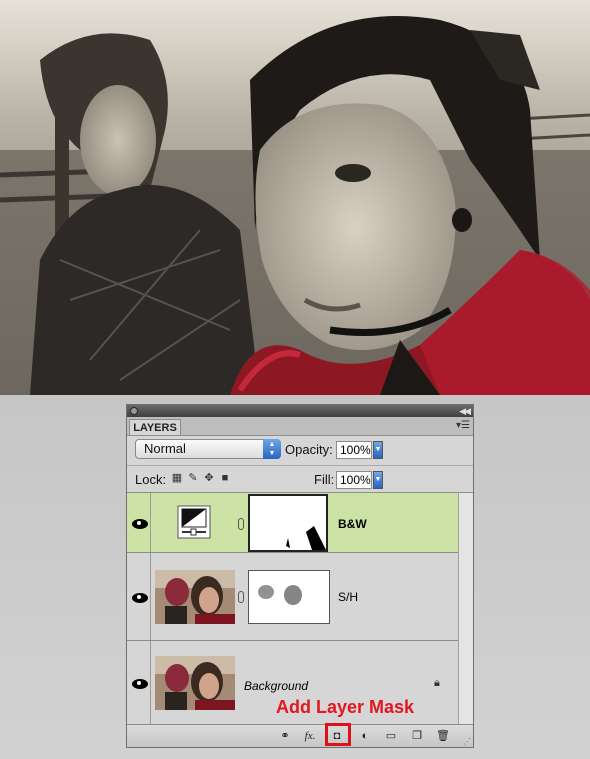 This screenshot has height=759, width=590. I want to click on annotation-label: Add Layer Mask, so click(345, 707).